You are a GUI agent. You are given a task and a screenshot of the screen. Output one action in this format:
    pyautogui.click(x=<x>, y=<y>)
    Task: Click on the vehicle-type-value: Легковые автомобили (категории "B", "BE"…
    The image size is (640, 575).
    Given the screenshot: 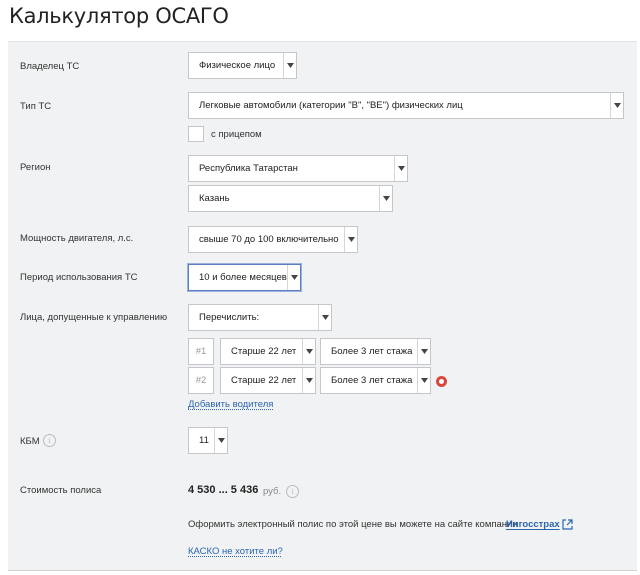 What is the action you would take?
    pyautogui.click(x=331, y=105)
    